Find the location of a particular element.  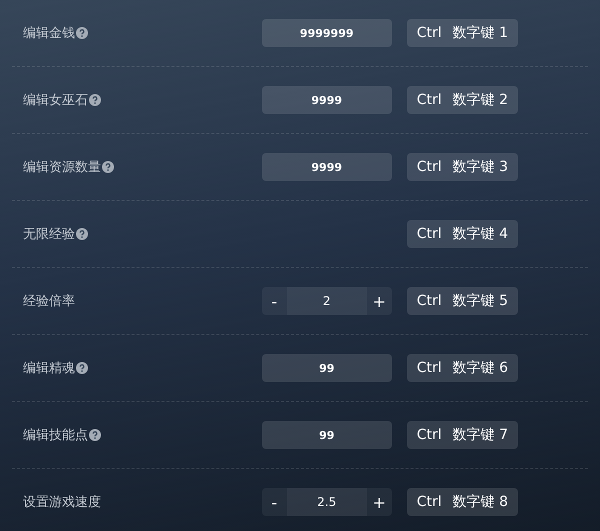

hotkey-button: Ctrl 数字键 4 is located at coordinates (462, 234).